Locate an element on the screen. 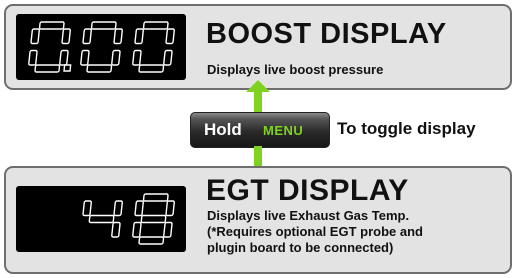  egt-lcd-screen is located at coordinates (101, 219).